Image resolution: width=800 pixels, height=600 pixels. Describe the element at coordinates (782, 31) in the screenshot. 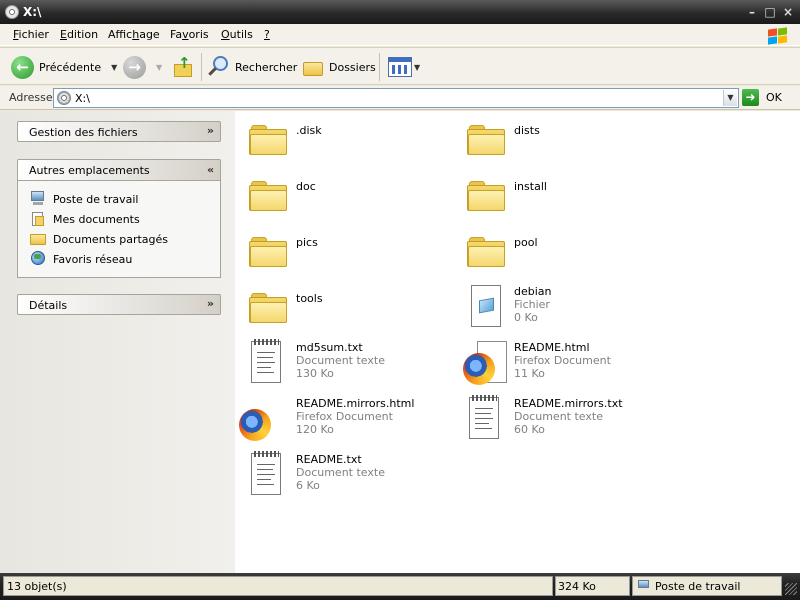

I see `logo-green-icon` at that location.